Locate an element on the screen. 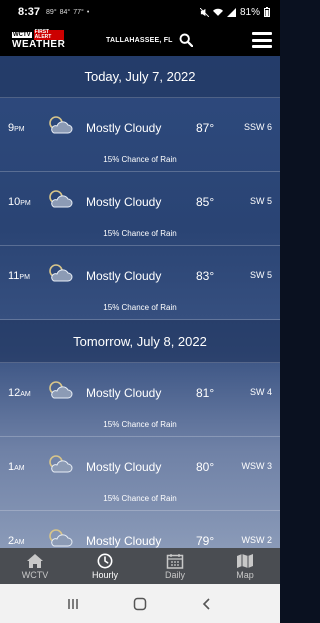 This screenshot has height=623, width=320. hour-time: 11PM is located at coordinates (19, 276).